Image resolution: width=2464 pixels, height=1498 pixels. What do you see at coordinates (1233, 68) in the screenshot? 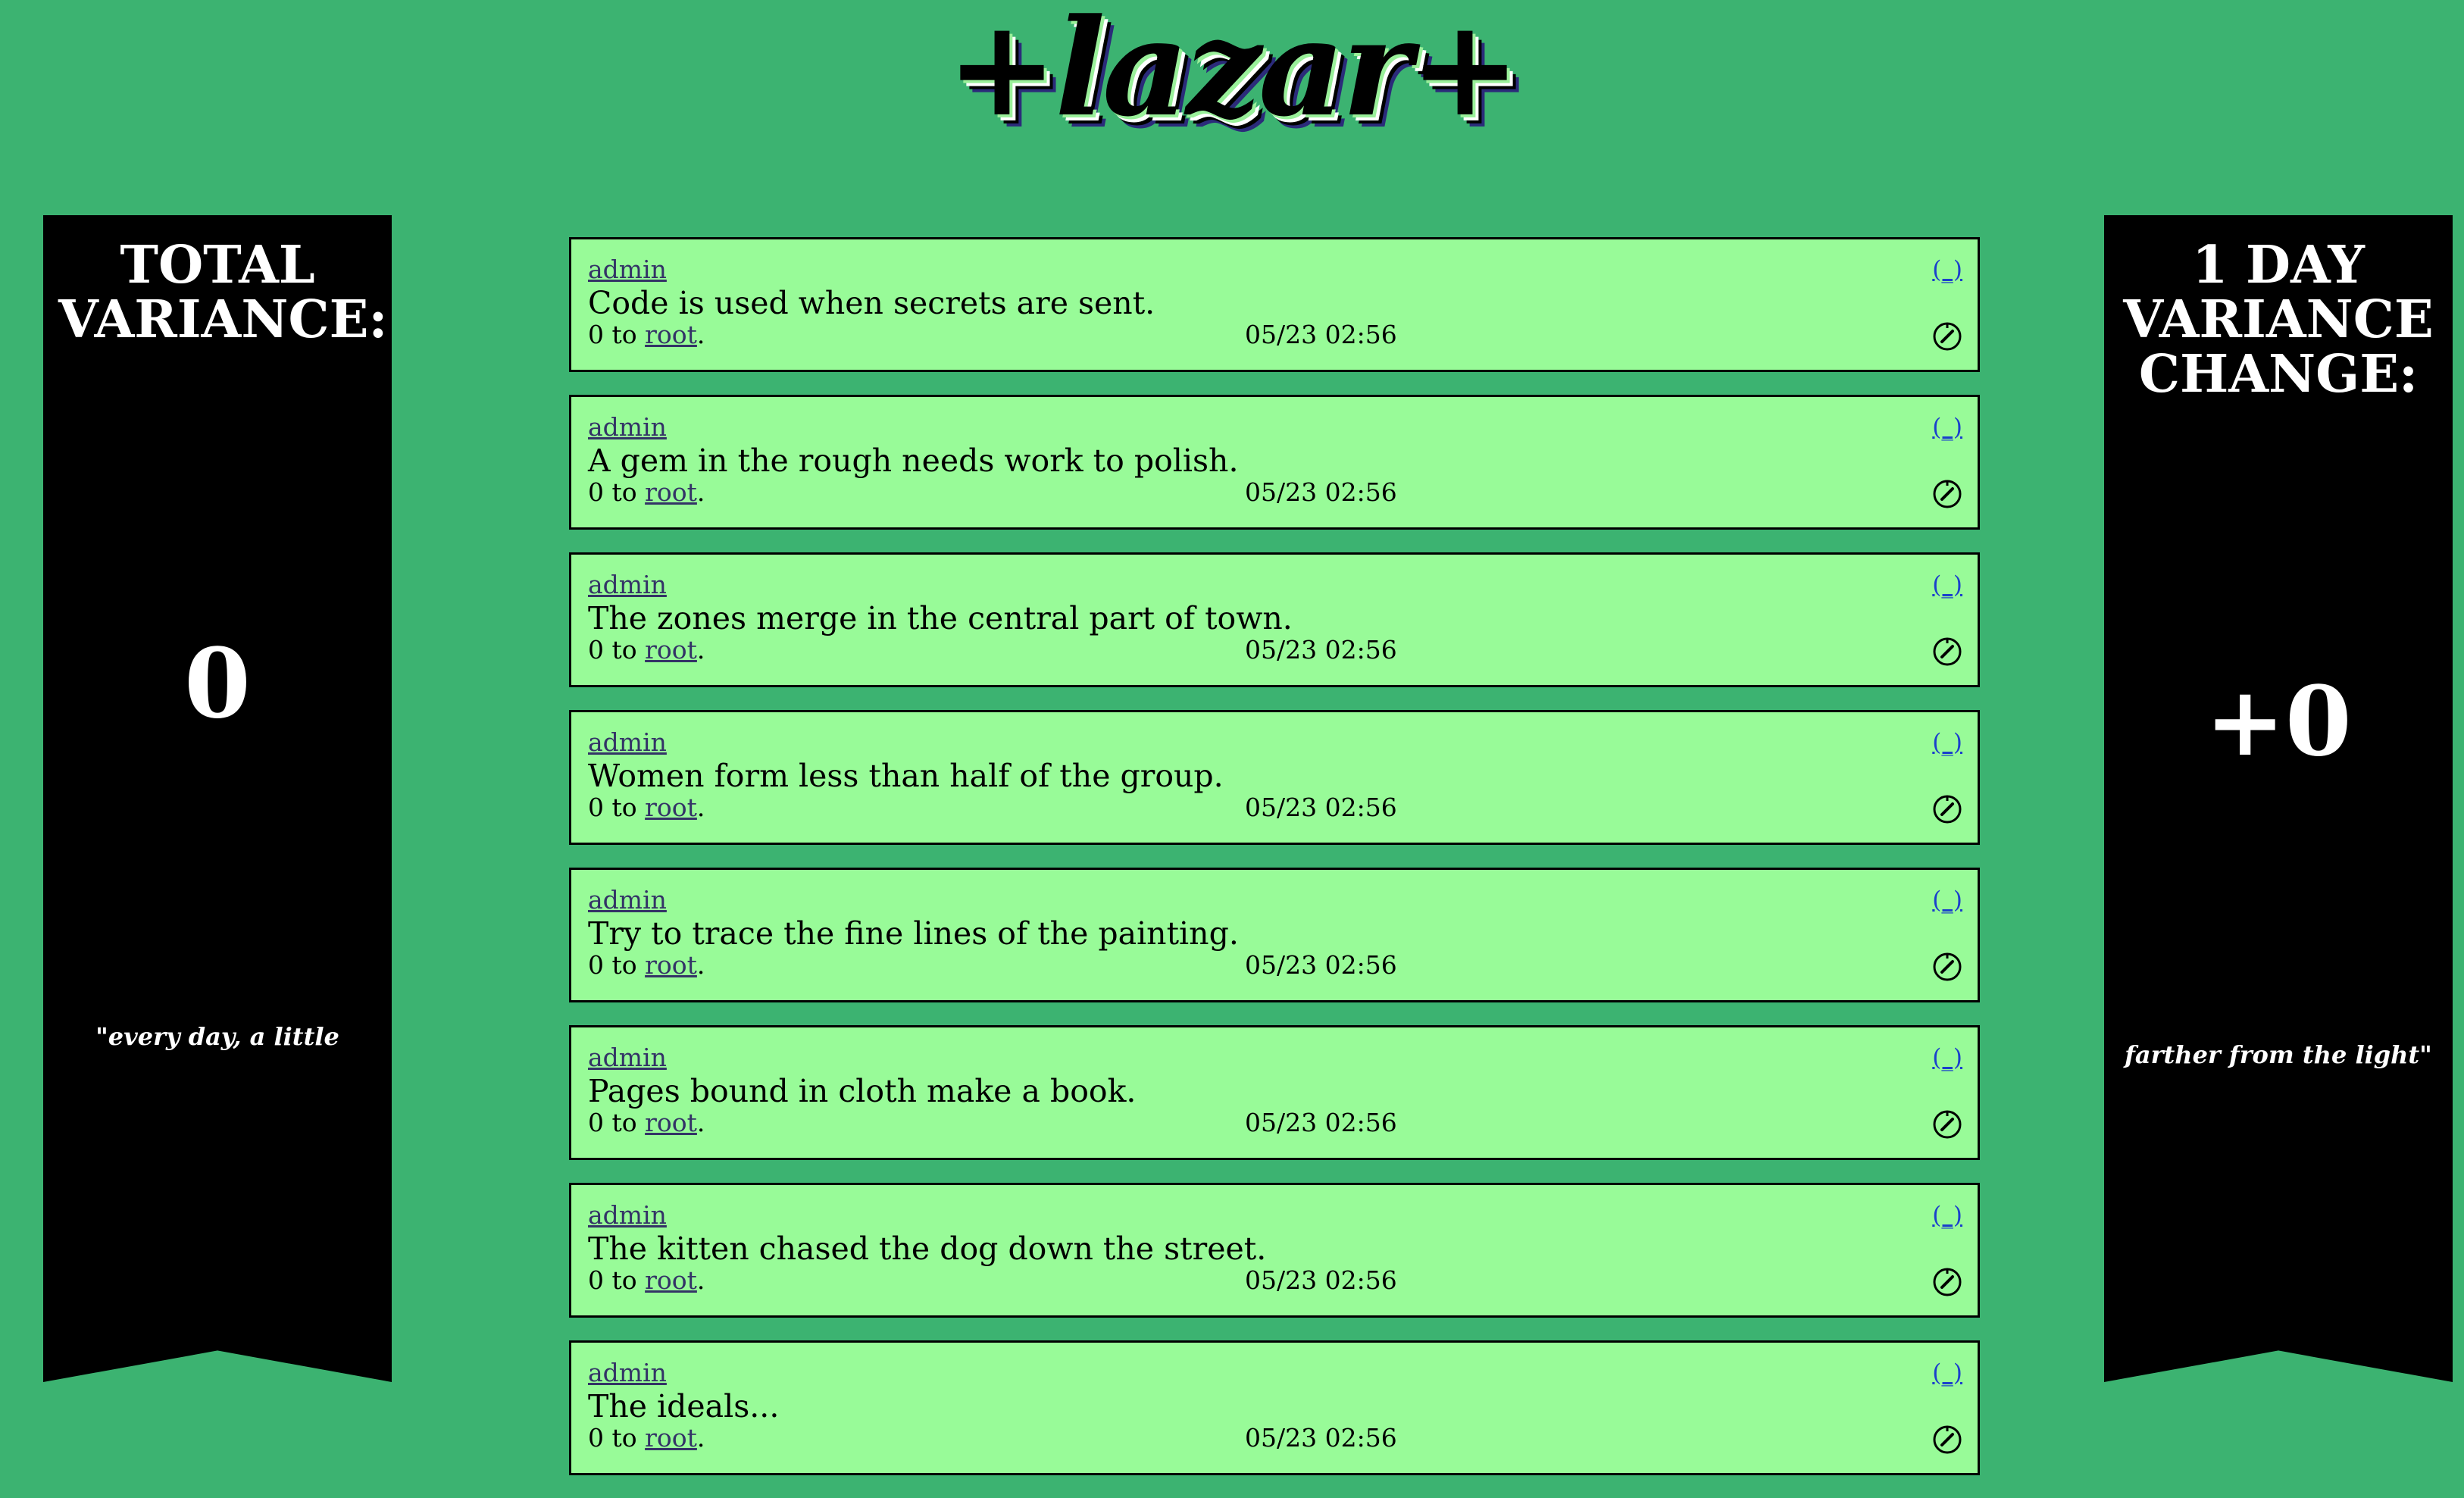
I see `logo-text: +lazar+` at bounding box center [1233, 68].